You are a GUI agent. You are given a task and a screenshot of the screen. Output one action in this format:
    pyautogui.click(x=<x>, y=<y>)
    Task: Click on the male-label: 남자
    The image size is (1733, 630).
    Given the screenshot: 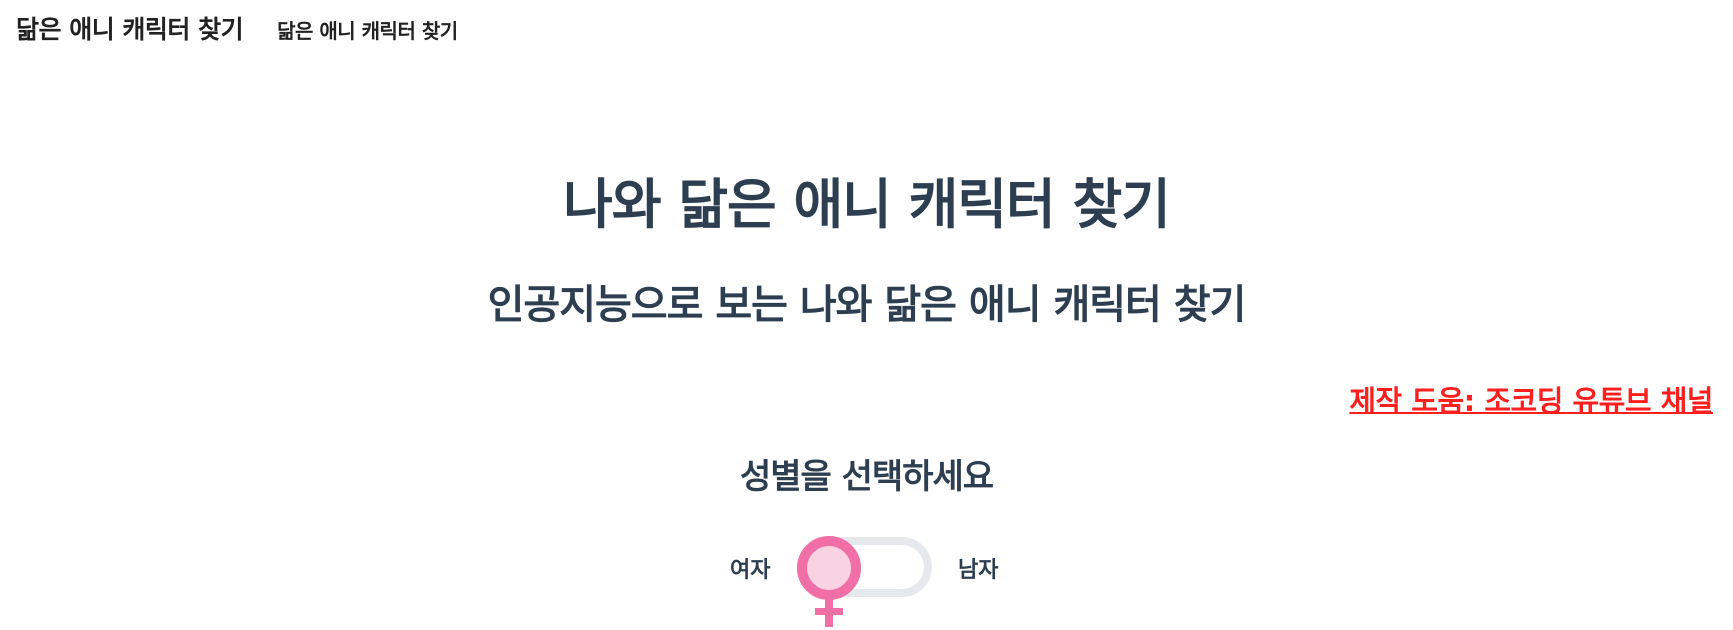 What is the action you would take?
    pyautogui.click(x=978, y=568)
    